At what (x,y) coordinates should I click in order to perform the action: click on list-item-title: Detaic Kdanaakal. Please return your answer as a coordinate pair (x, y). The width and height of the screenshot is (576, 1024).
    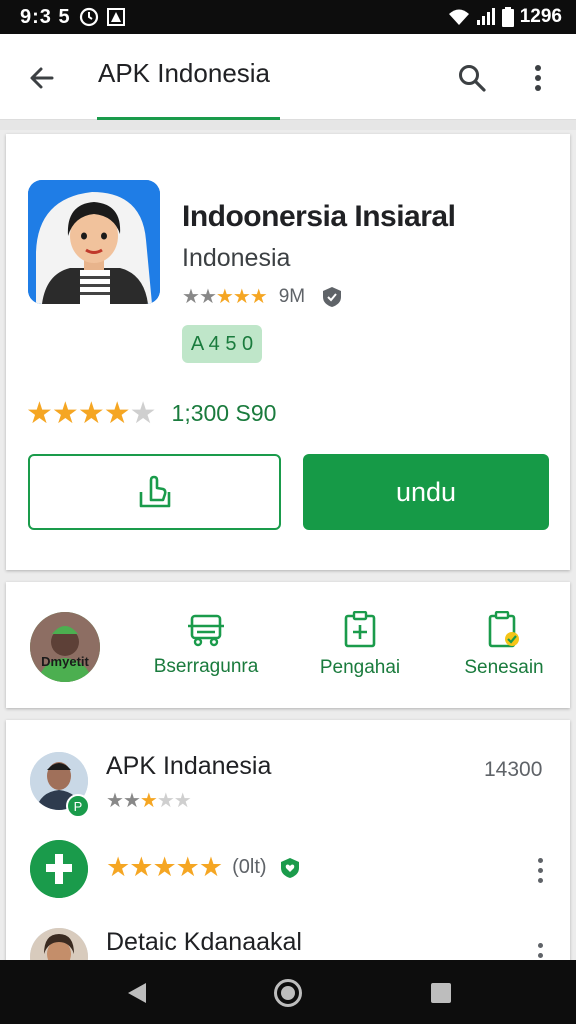
    Looking at the image, I should click on (204, 942).